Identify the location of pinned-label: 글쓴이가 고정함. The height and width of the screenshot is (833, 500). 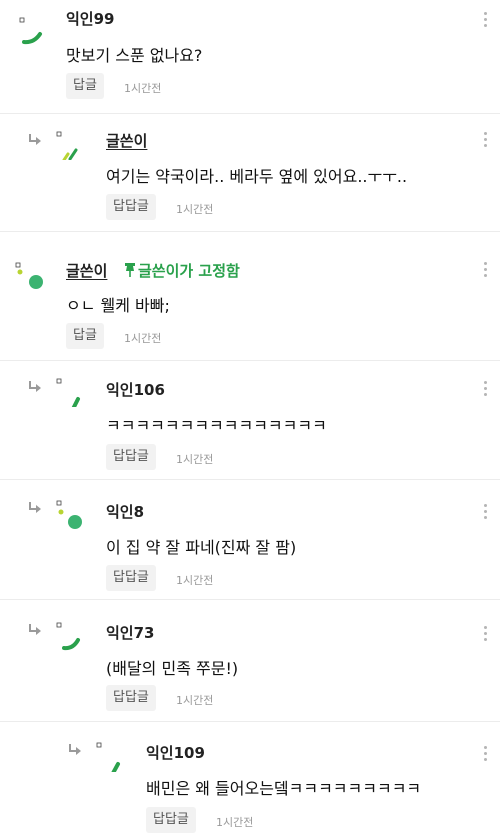
(189, 271).